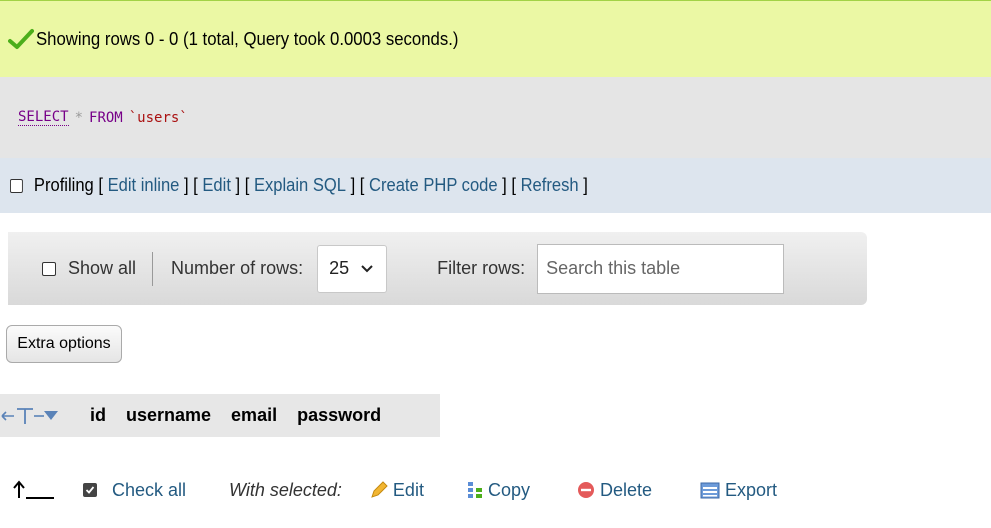 The image size is (991, 528). I want to click on table-navigation-bar: Show all Number of rows: 25 Filter rows:, so click(437, 268).